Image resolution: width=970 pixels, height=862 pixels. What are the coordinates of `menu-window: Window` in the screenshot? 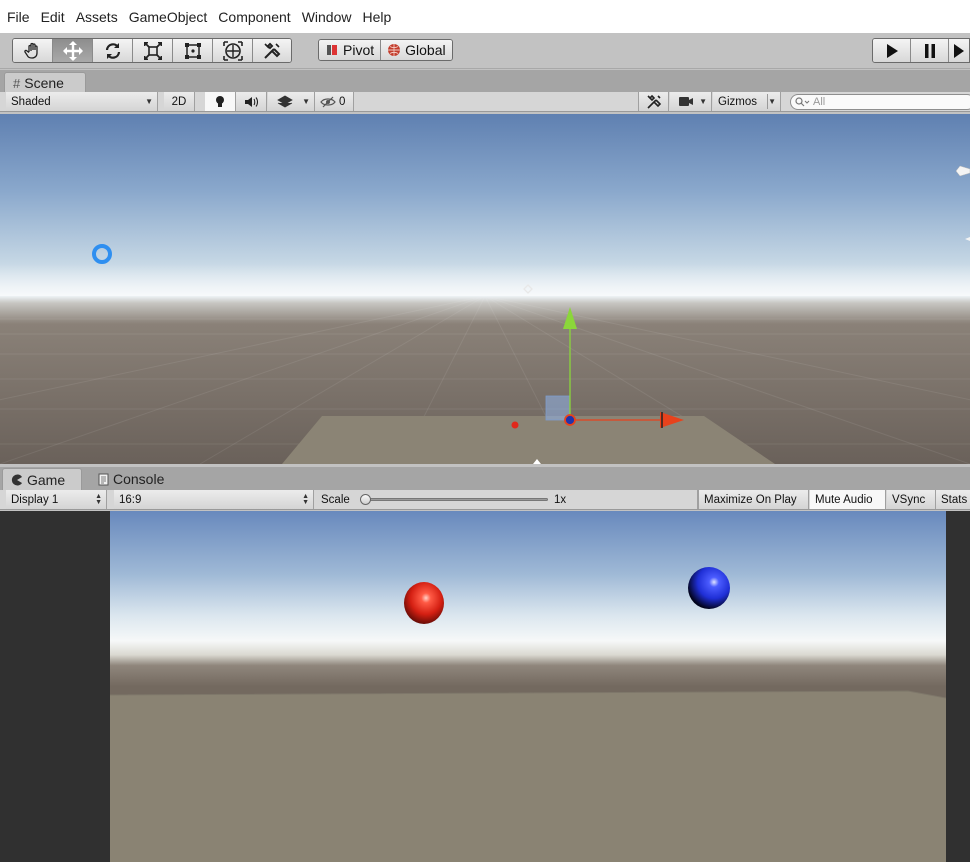 It's located at (327, 17).